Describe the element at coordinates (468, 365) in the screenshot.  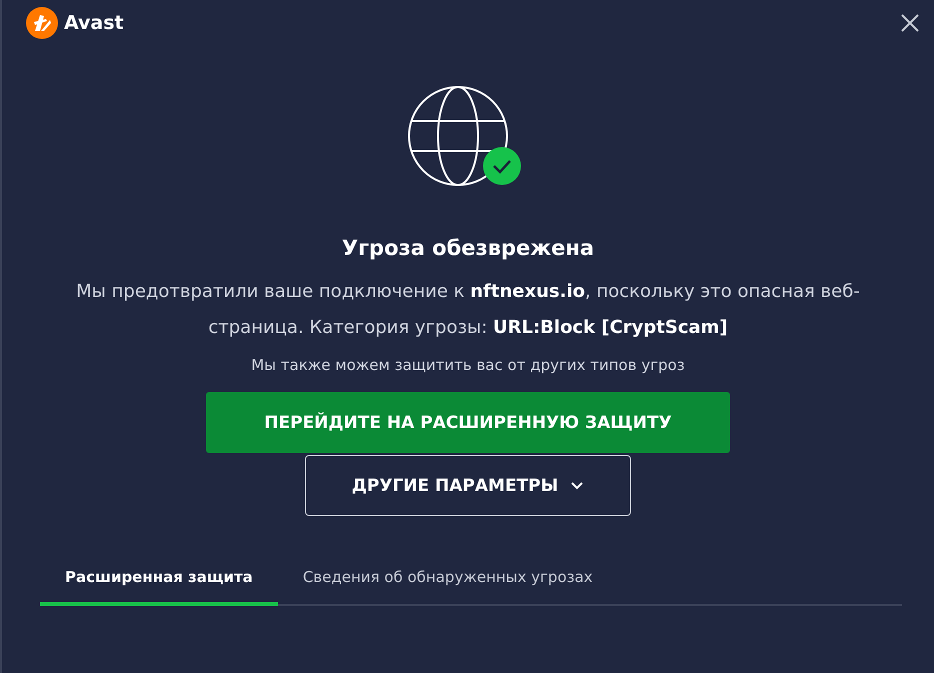
I see `protection-note: Мы также можем защитить вас от других типов угроз` at that location.